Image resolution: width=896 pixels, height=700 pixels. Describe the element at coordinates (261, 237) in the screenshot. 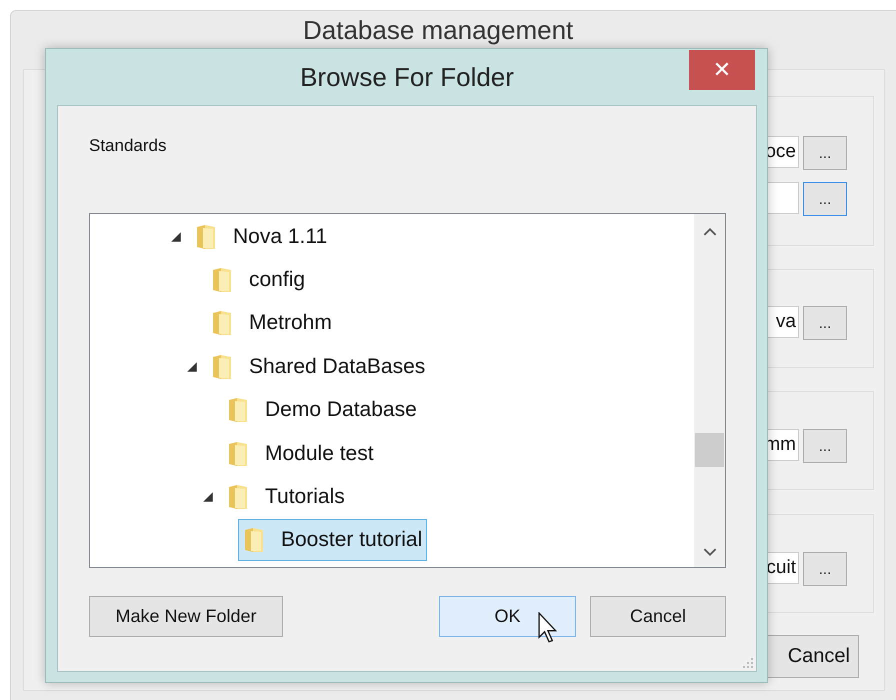

I see `tree-item: Nova 1.11` at that location.